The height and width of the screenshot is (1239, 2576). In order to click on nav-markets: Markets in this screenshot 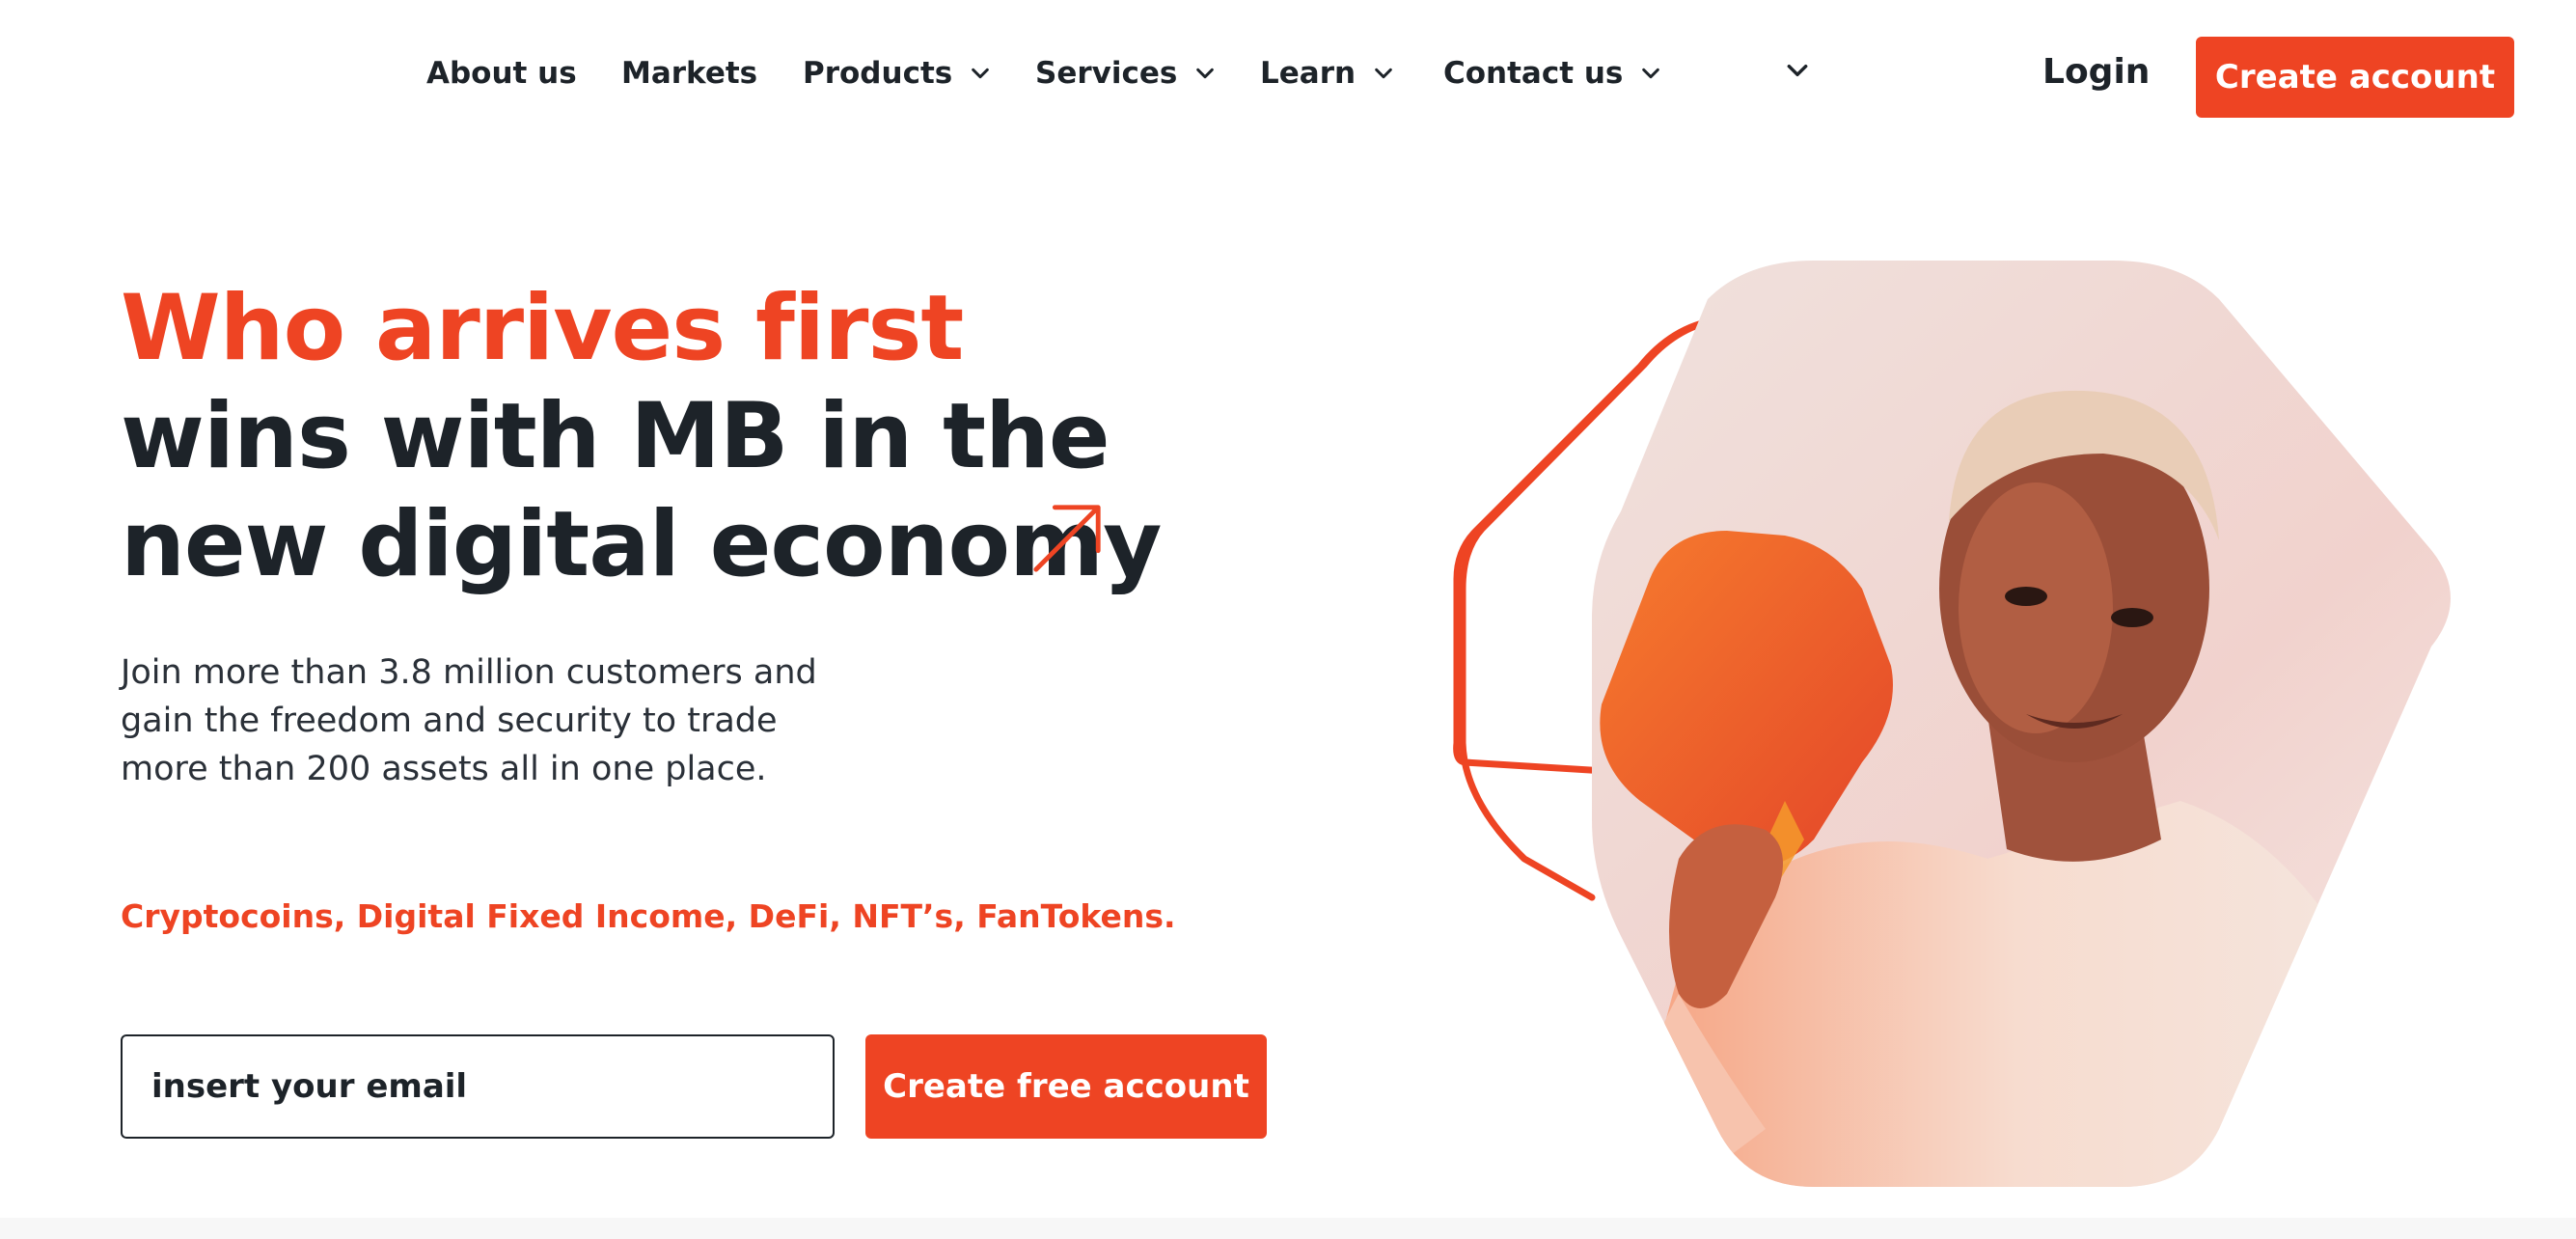, I will do `click(689, 73)`.